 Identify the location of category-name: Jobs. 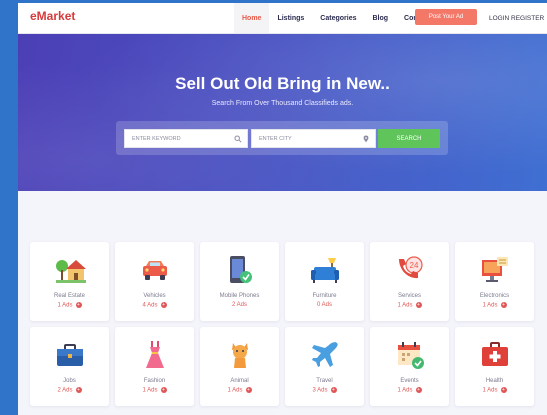
(69, 381).